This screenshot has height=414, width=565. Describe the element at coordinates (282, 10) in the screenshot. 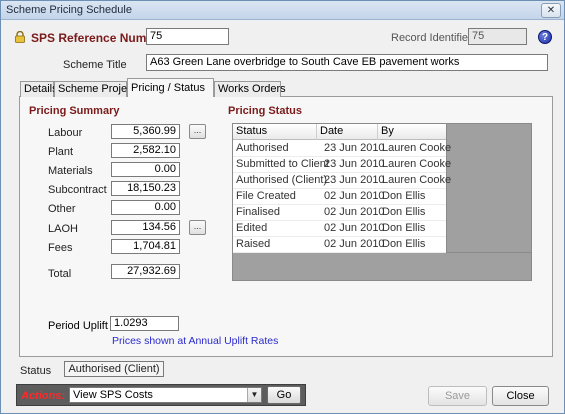

I see `title-bar: Scheme Pricing Schedule ✕` at that location.